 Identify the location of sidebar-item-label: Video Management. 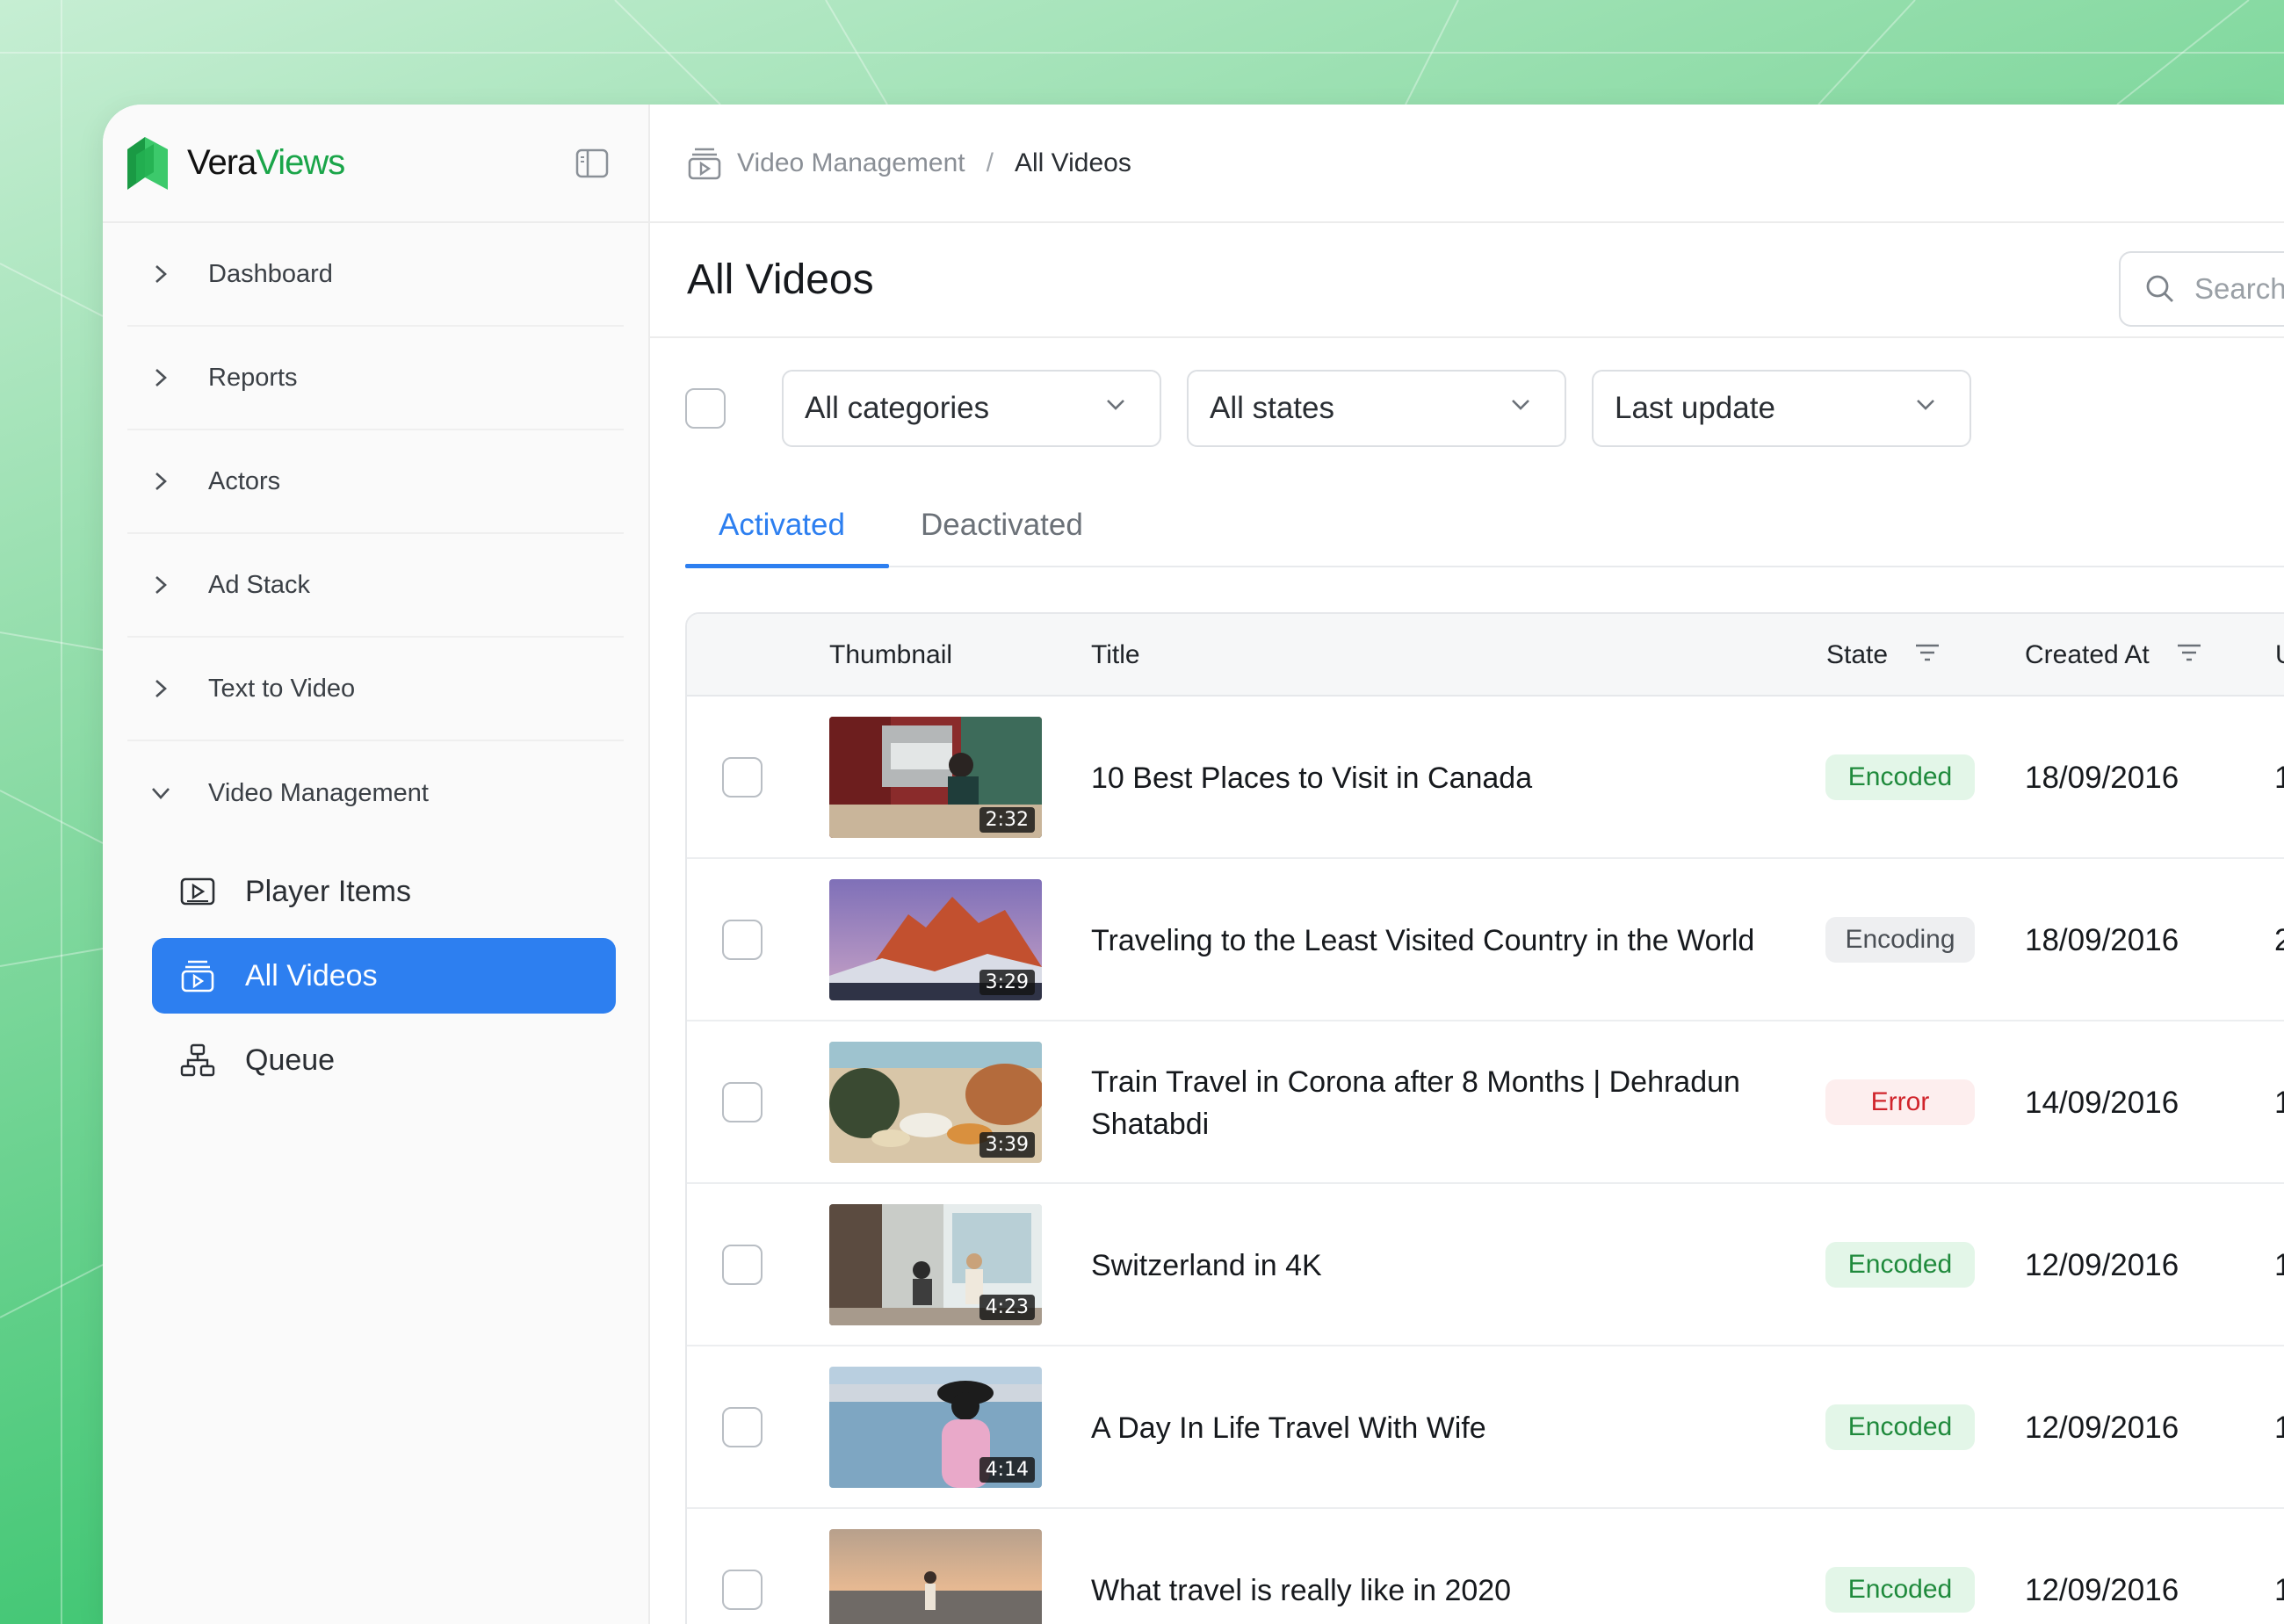
(318, 792).